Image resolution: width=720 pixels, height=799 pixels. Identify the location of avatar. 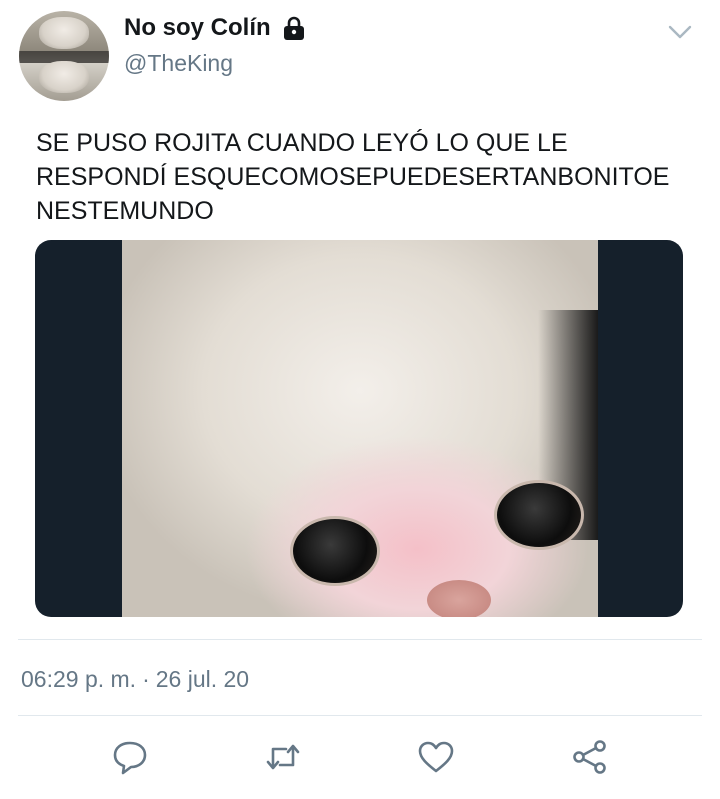
(64, 56).